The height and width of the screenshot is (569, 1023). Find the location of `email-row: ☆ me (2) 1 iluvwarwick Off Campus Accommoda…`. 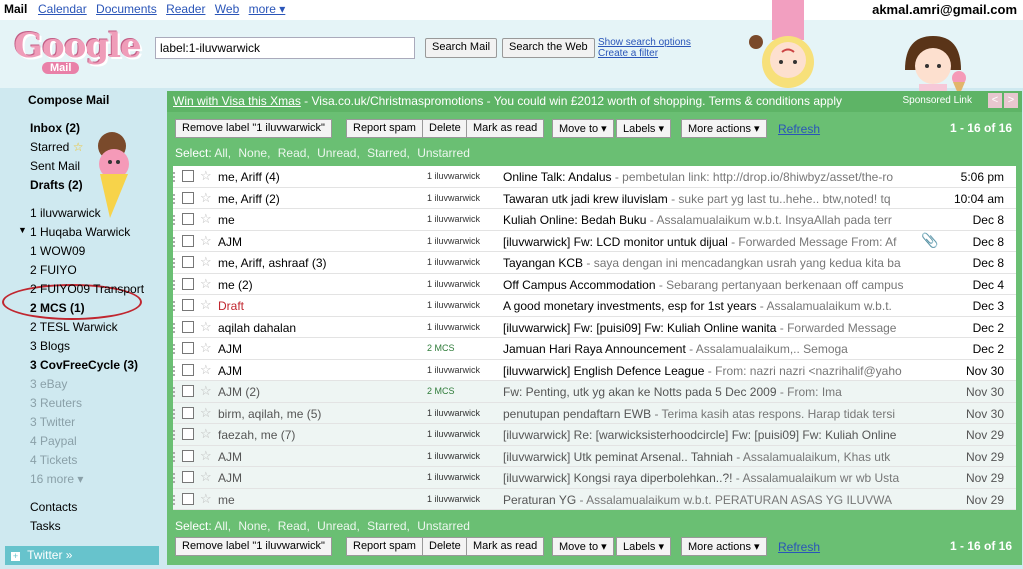

email-row: ☆ me (2) 1 iluvwarwick Off Campus Accommoda… is located at coordinates (594, 284).